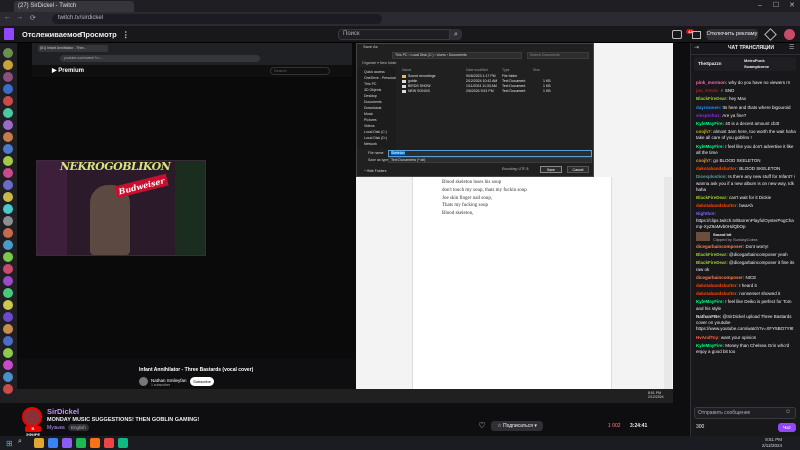 The image size is (800, 450). What do you see at coordinates (412, 81) in the screenshot?
I see `file-cell-name: goblin` at bounding box center [412, 81].